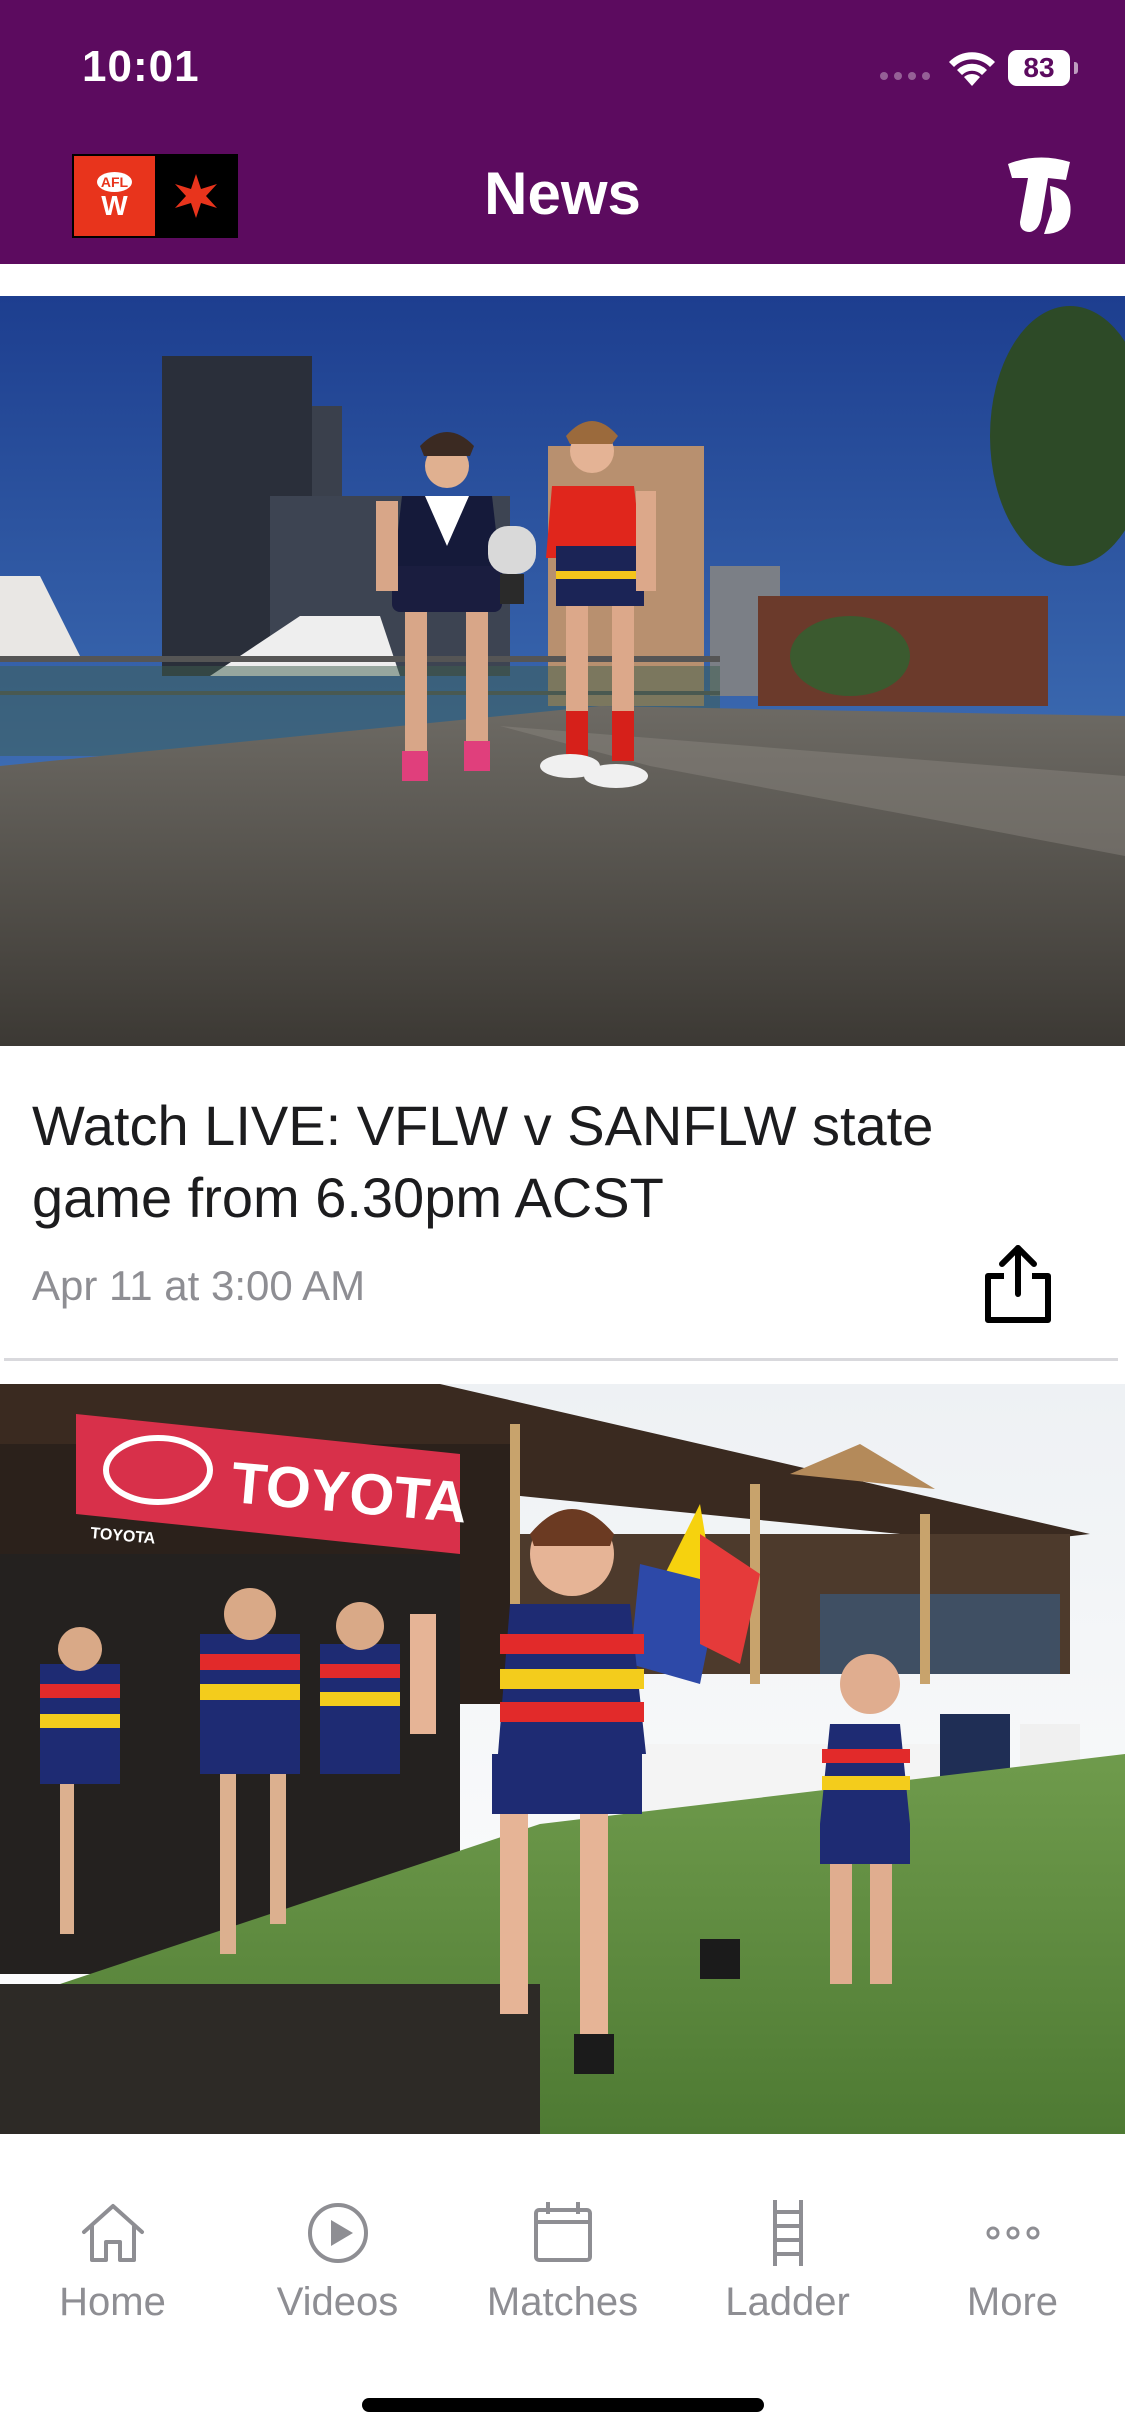 Image resolution: width=1125 pixels, height=2436 pixels. What do you see at coordinates (562, 70) in the screenshot?
I see `status-bar: 10:01 83` at bounding box center [562, 70].